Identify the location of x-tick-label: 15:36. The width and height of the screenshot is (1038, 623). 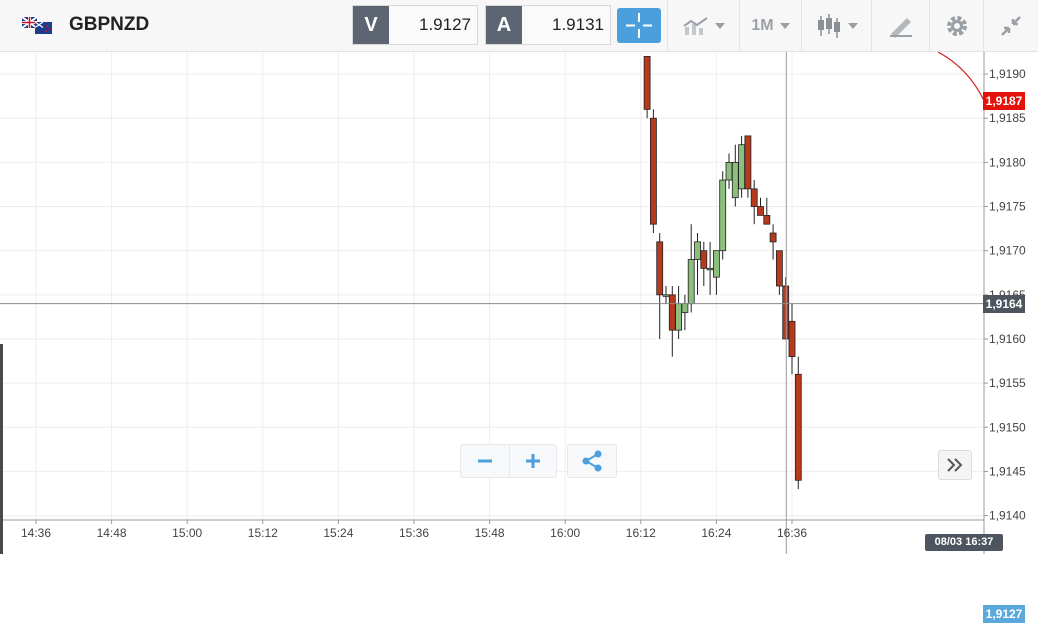
(414, 533).